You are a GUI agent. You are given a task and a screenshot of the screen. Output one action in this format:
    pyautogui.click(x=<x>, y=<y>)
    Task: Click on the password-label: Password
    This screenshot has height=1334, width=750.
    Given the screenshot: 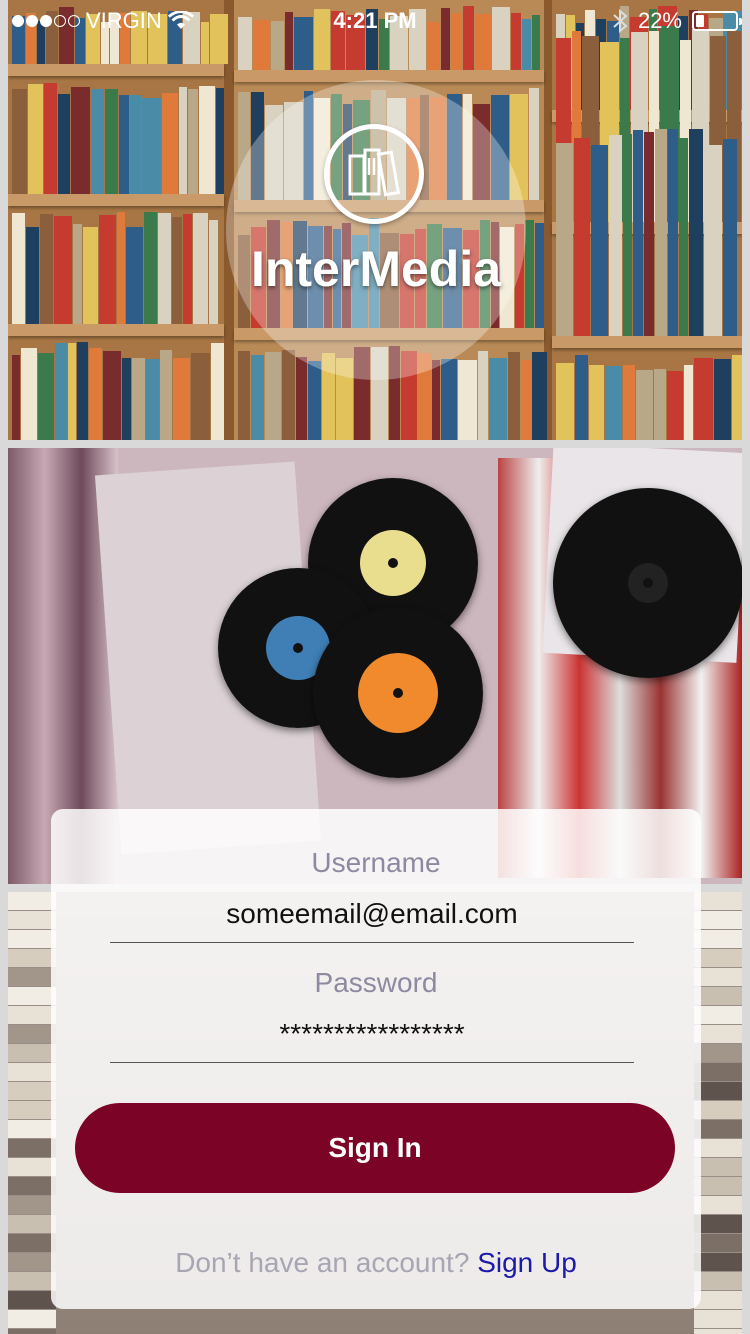 What is the action you would take?
    pyautogui.click(x=376, y=982)
    